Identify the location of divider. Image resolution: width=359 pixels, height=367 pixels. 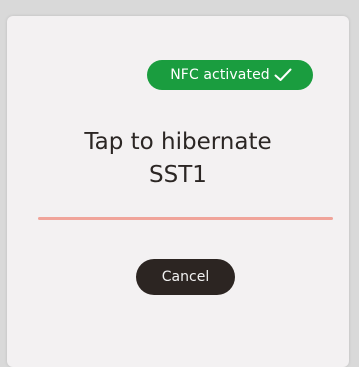
(185, 218).